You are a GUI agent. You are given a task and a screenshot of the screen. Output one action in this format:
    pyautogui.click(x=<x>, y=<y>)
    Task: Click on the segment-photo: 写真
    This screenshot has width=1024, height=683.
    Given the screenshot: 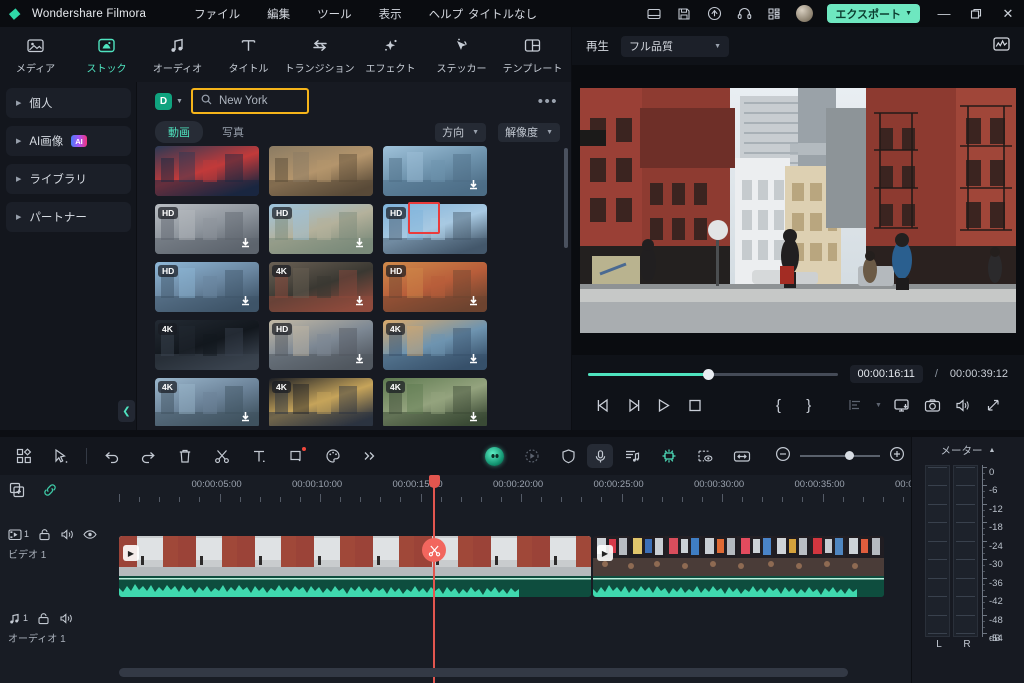 What is the action you would take?
    pyautogui.click(x=233, y=132)
    